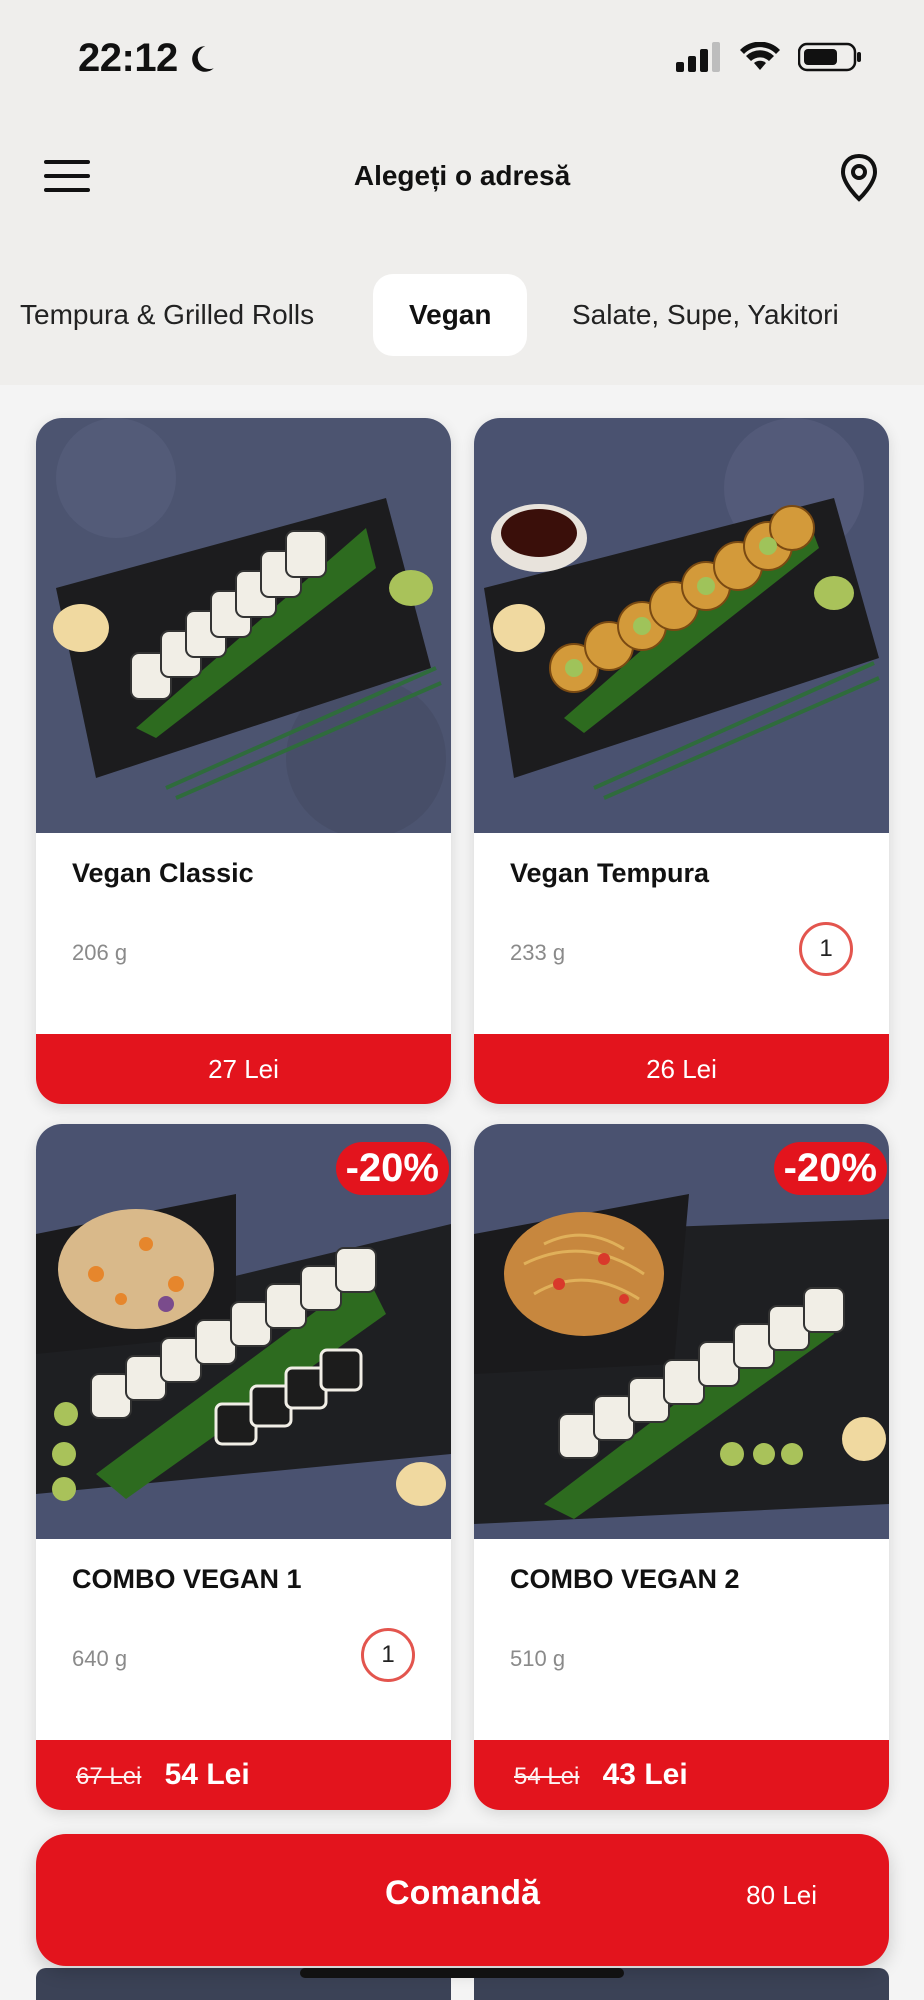 The image size is (924, 2000). What do you see at coordinates (462, 1900) in the screenshot?
I see `order-button: Comandă 80 Lei` at bounding box center [462, 1900].